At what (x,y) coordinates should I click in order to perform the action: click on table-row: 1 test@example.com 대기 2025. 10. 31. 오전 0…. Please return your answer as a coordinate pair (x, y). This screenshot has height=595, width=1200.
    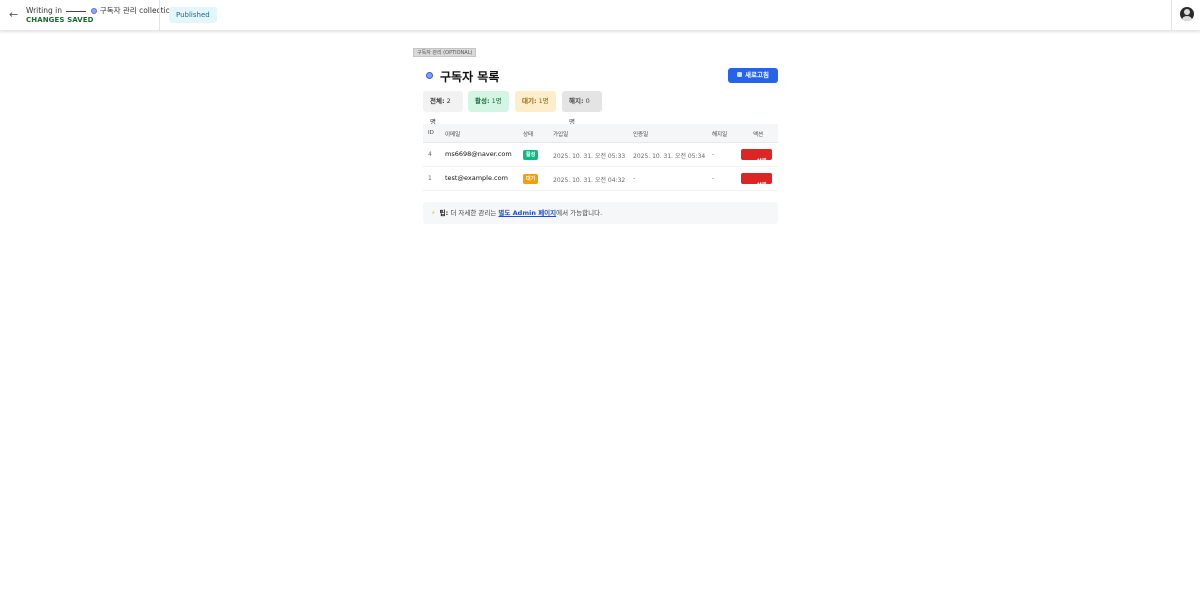
    Looking at the image, I should click on (600, 179).